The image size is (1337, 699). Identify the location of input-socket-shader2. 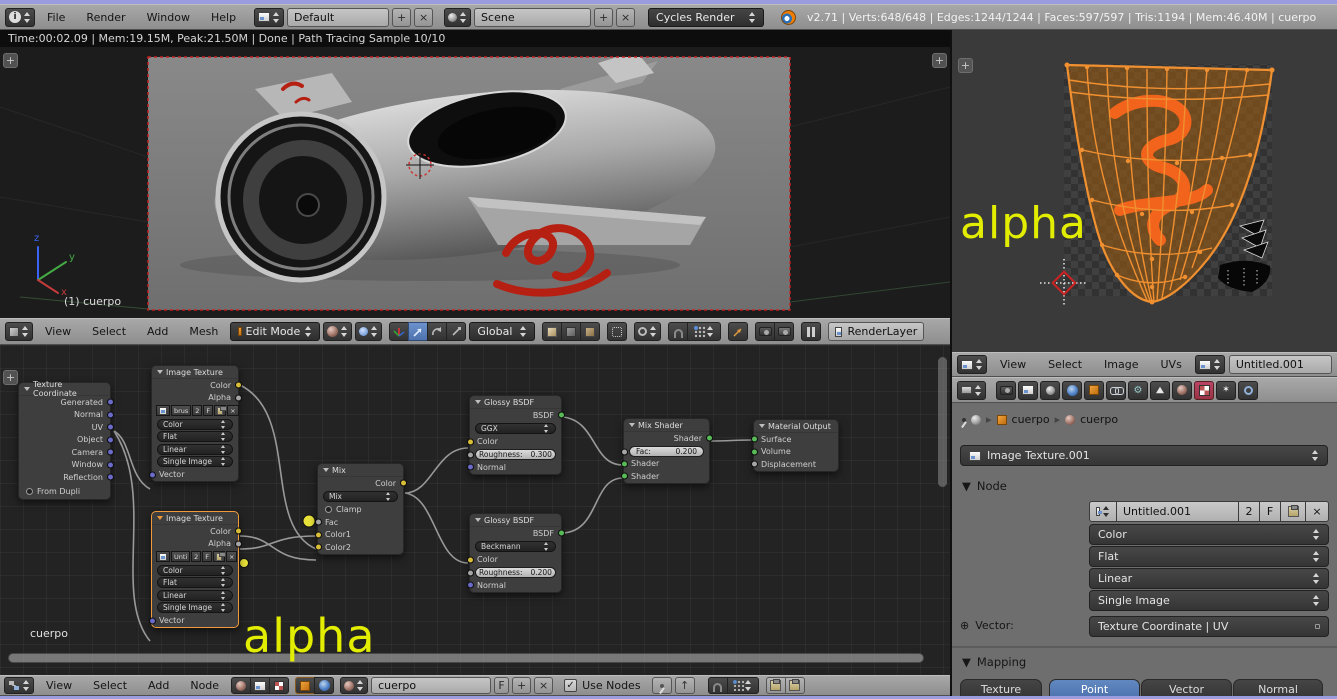
(624, 476).